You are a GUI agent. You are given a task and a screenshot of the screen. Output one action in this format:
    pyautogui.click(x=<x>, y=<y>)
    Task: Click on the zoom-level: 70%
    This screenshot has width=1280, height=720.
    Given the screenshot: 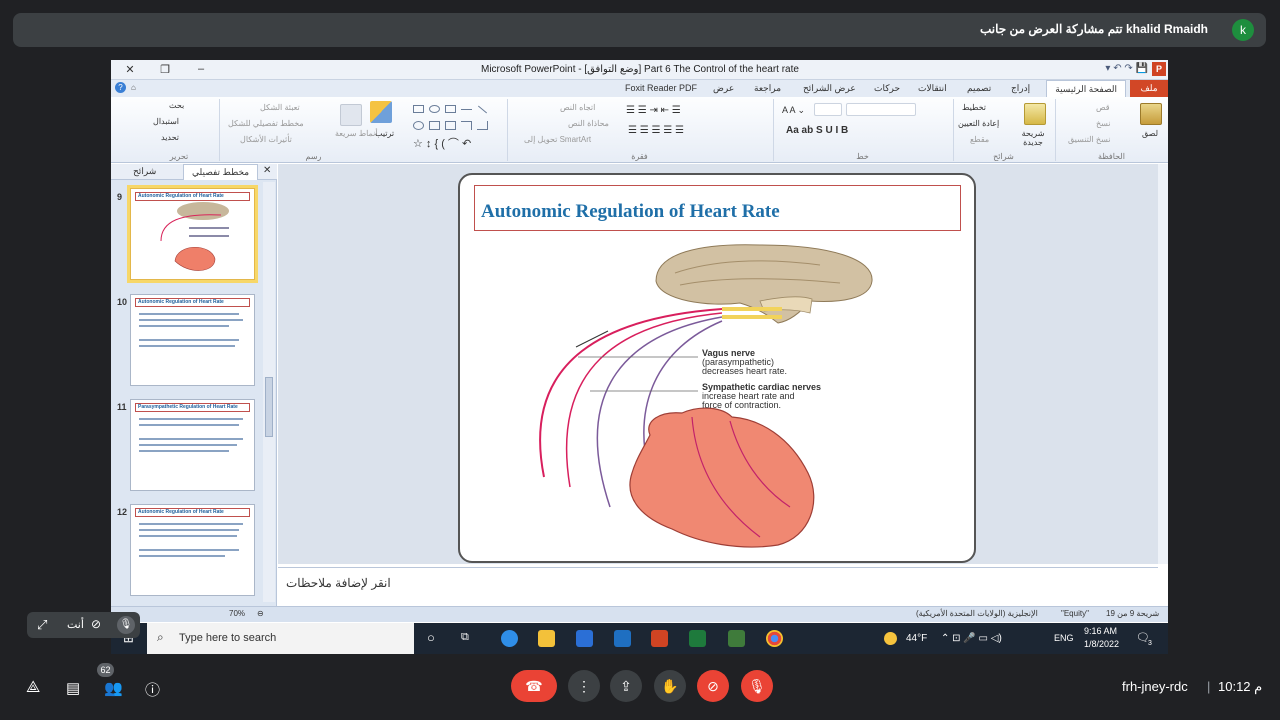 What is the action you would take?
    pyautogui.click(x=237, y=613)
    